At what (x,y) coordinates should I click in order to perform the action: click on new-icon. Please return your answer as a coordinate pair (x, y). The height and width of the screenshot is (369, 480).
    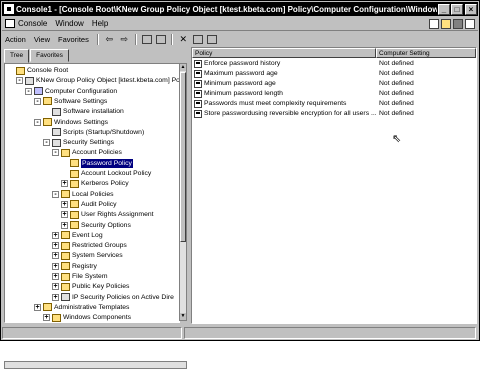
    Looking at the image, I should click on (434, 23).